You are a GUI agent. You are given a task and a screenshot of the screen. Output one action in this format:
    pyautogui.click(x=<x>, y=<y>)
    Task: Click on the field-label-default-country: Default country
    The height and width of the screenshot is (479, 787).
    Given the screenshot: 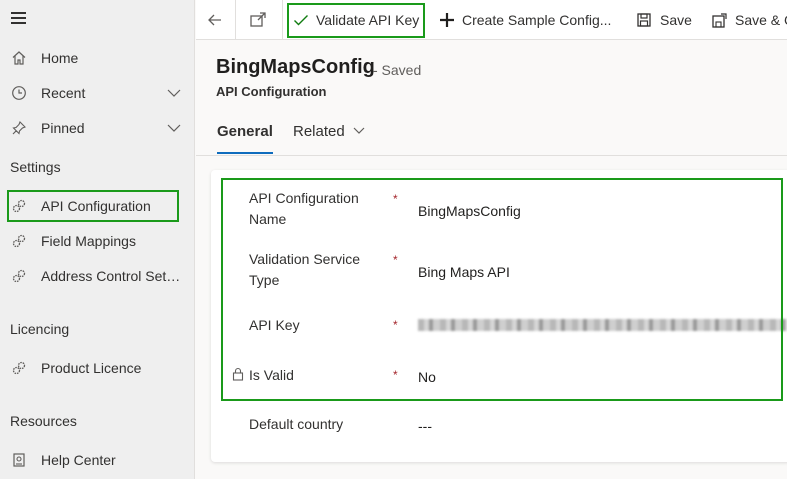 What is the action you would take?
    pyautogui.click(x=296, y=424)
    